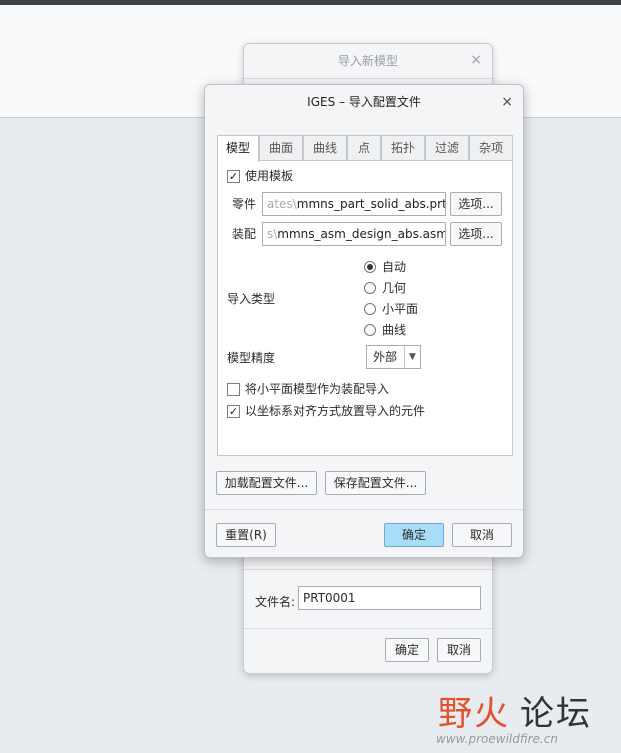 The image size is (621, 753). What do you see at coordinates (474, 714) in the screenshot?
I see `watermark-brand-red: 野火` at bounding box center [474, 714].